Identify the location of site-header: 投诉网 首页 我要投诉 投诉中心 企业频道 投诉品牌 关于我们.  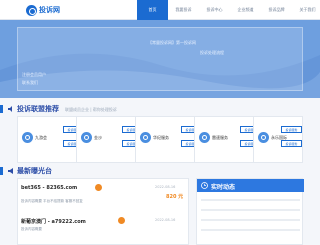
(160, 10).